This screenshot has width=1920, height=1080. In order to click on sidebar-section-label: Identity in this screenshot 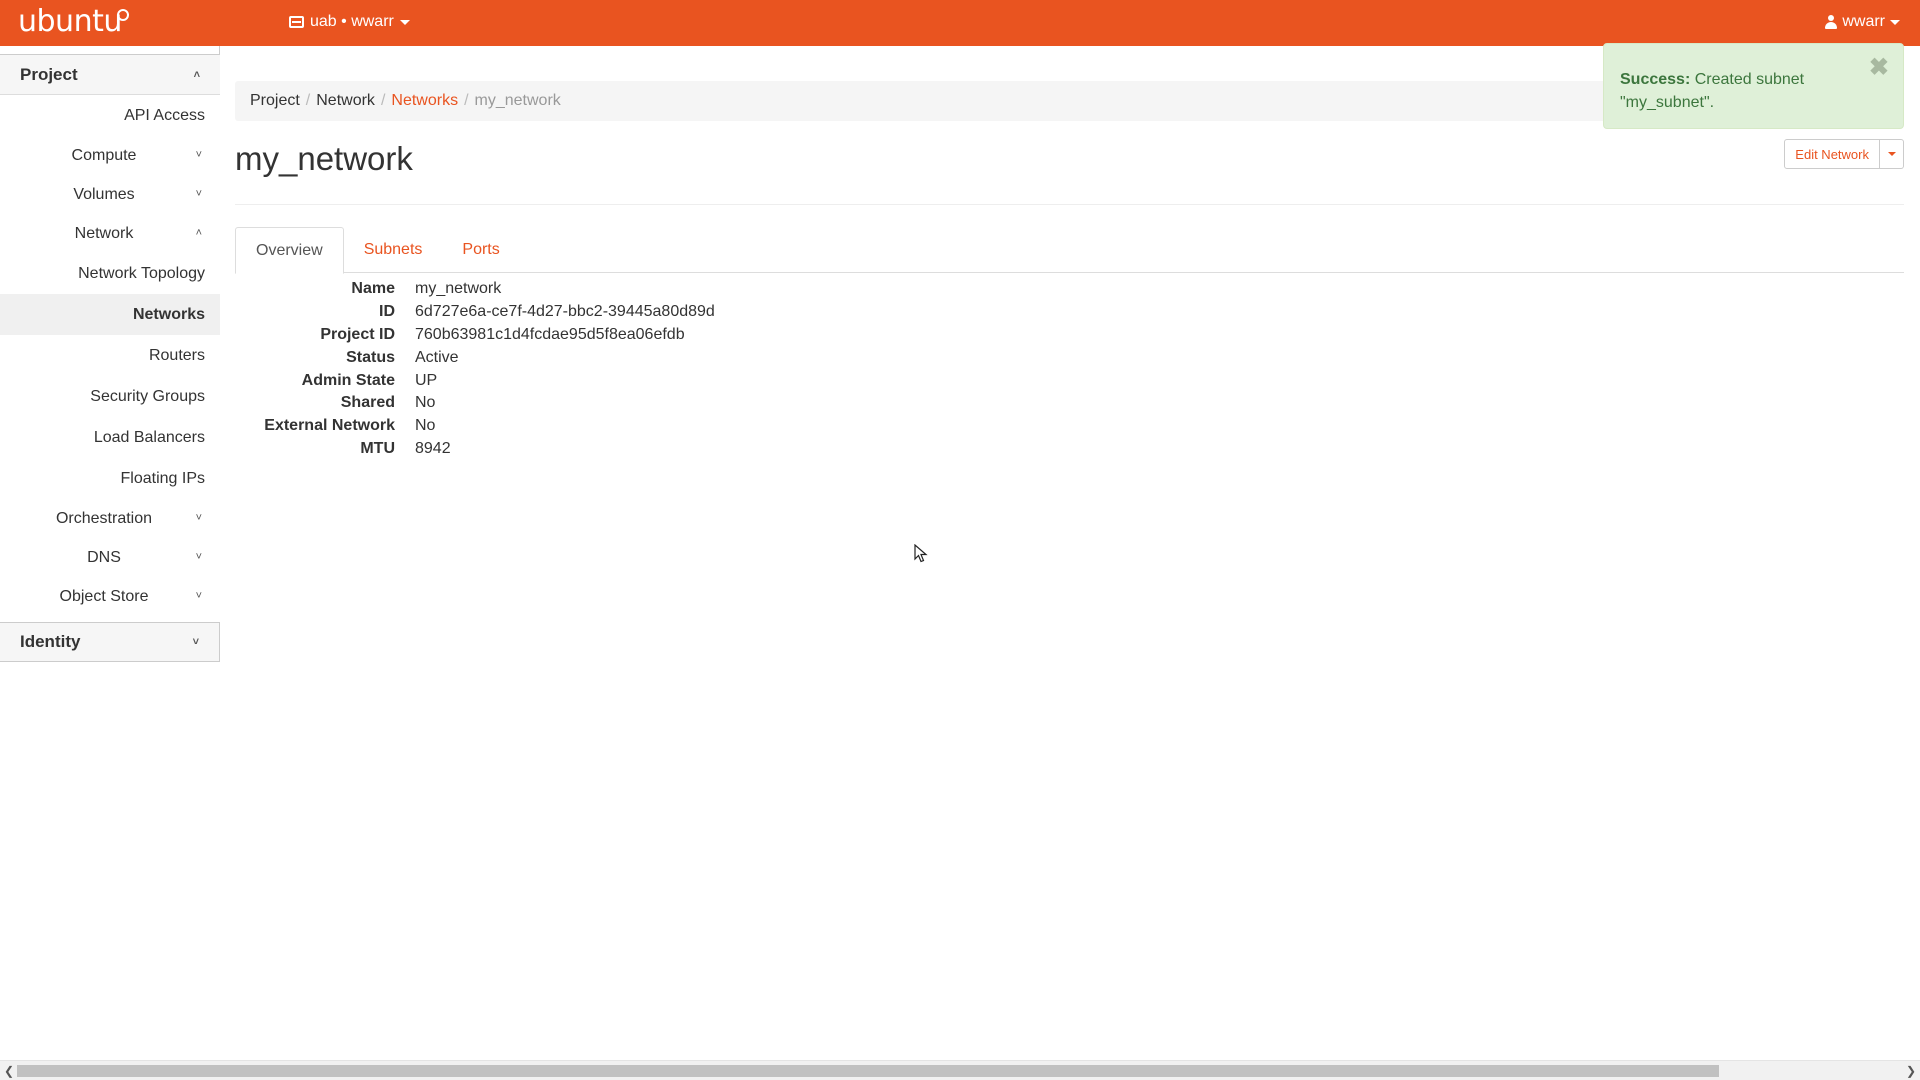, I will do `click(50, 641)`.